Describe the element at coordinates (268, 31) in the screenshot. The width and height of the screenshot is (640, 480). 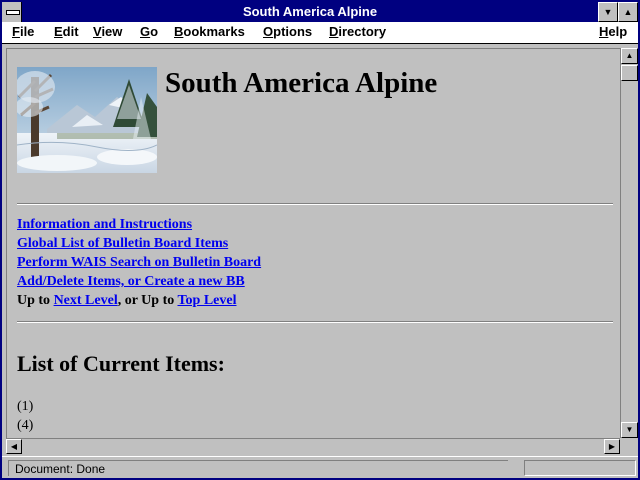
I see `menu-options-mnemonic: O` at that location.